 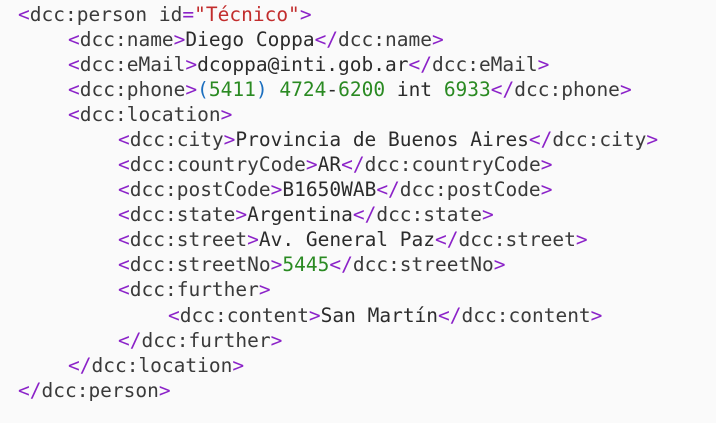 I want to click on code-line-state: <dcc:state>Argentina</dcc:state>, so click(x=306, y=214).